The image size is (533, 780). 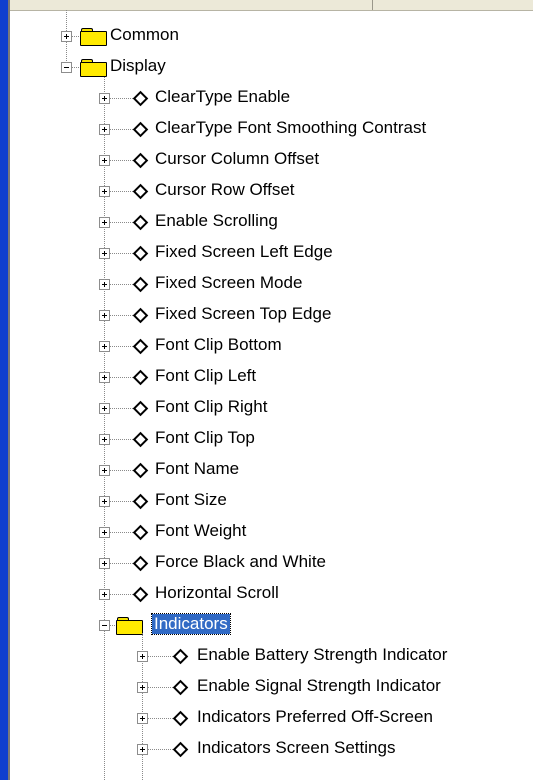 I want to click on tree-item-setting: Horizontal Scroll, so click(x=266, y=593).